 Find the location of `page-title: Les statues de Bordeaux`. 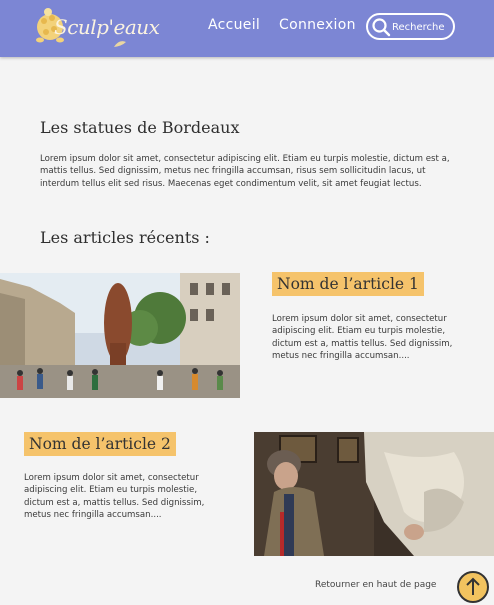

page-title: Les statues de Bordeaux is located at coordinates (140, 127).